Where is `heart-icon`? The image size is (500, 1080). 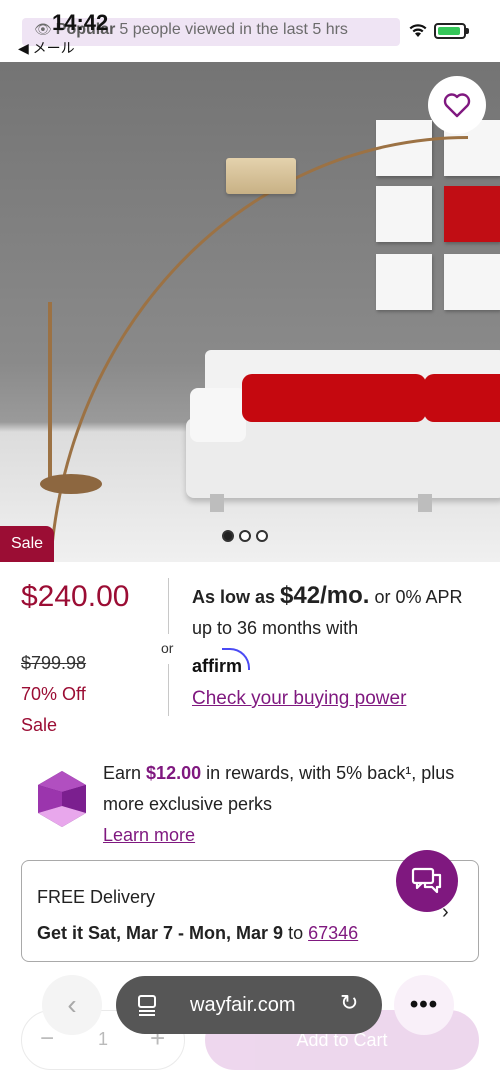 heart-icon is located at coordinates (457, 105).